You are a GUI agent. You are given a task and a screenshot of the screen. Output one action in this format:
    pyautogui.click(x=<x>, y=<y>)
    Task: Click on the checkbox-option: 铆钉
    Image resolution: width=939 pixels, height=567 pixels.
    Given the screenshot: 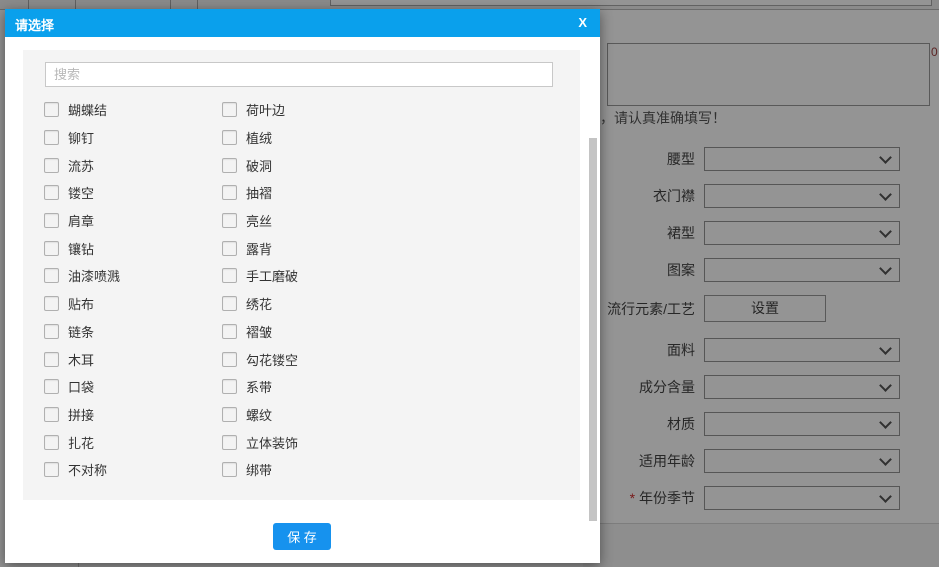 What is the action you would take?
    pyautogui.click(x=133, y=137)
    